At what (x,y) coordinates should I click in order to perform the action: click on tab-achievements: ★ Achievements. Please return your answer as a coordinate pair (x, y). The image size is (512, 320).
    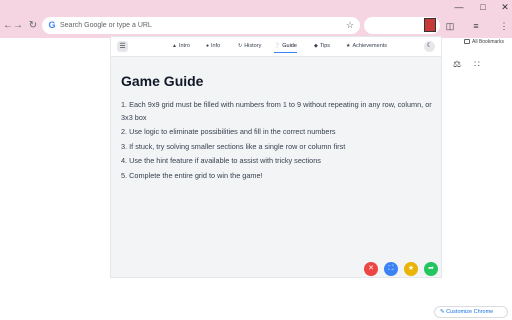
    Looking at the image, I should click on (366, 47).